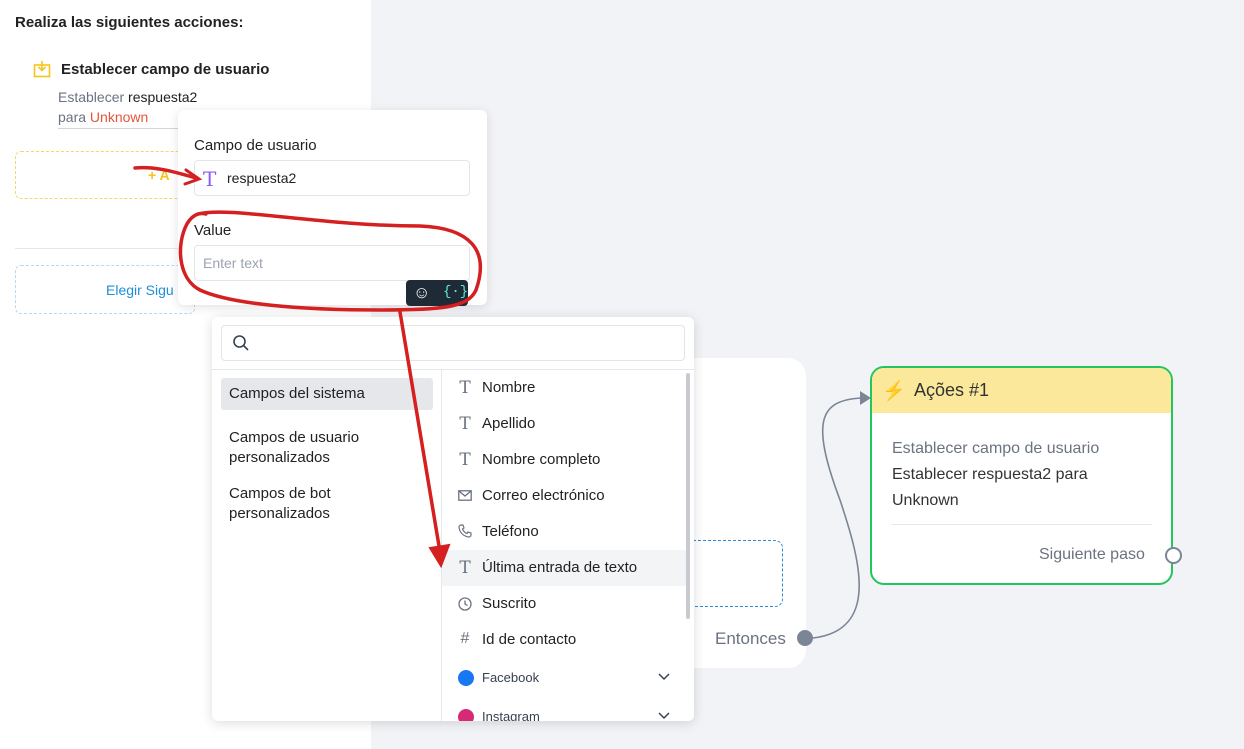  Describe the element at coordinates (688, 496) in the screenshot. I see `dropdown-scrollbar` at that location.